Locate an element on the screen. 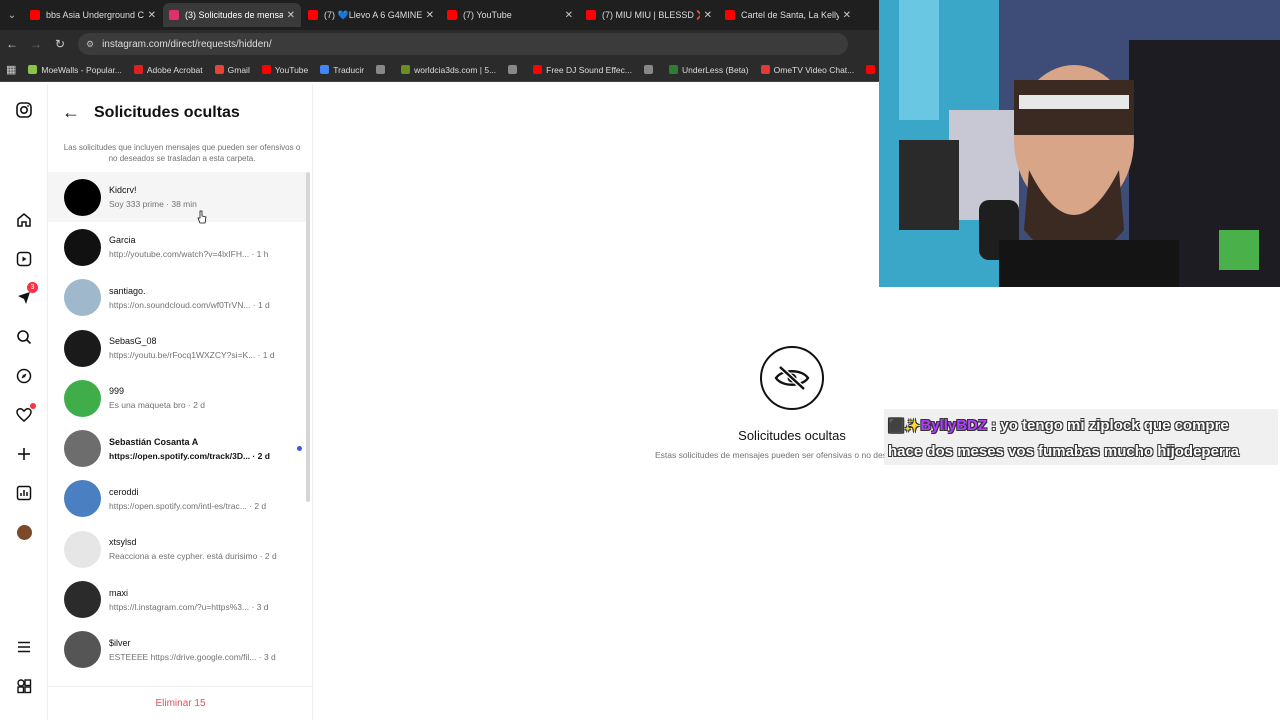 The image size is (1280, 720). bookmark-item: UnderLess (Beta) is located at coordinates (709, 70).